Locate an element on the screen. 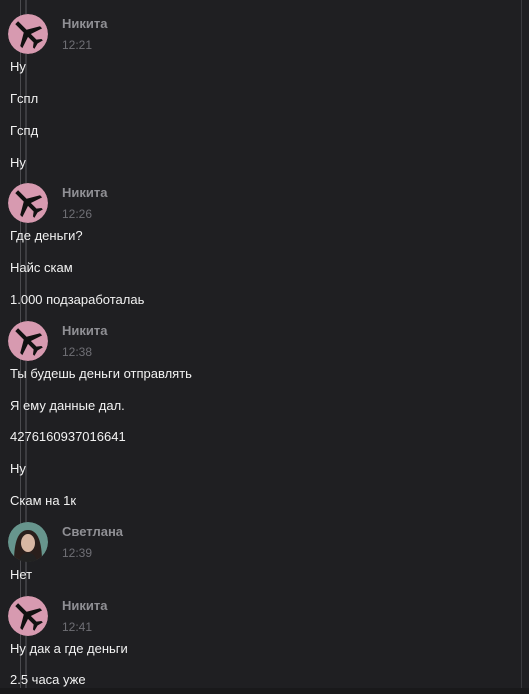 The image size is (529, 694). message-timestamp: 12:21 is located at coordinates (77, 45).